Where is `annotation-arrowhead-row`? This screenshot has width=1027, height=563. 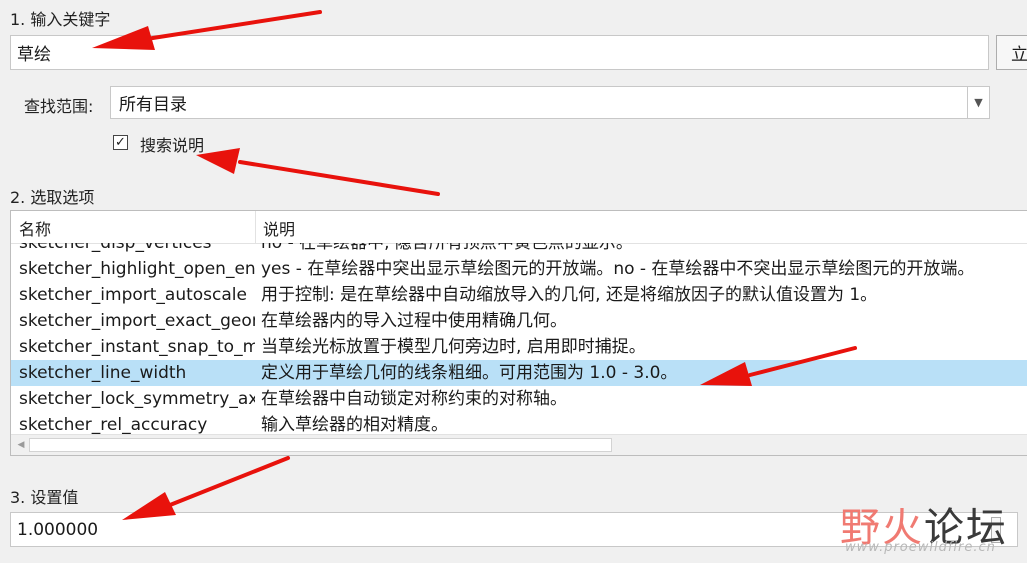
annotation-arrowhead-row is located at coordinates (726, 374).